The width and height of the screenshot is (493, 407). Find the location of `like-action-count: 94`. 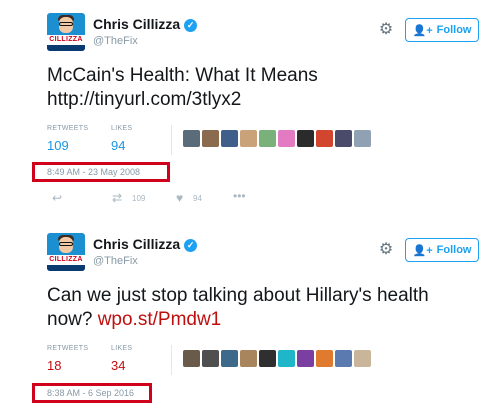

like-action-count: 94 is located at coordinates (197, 198).